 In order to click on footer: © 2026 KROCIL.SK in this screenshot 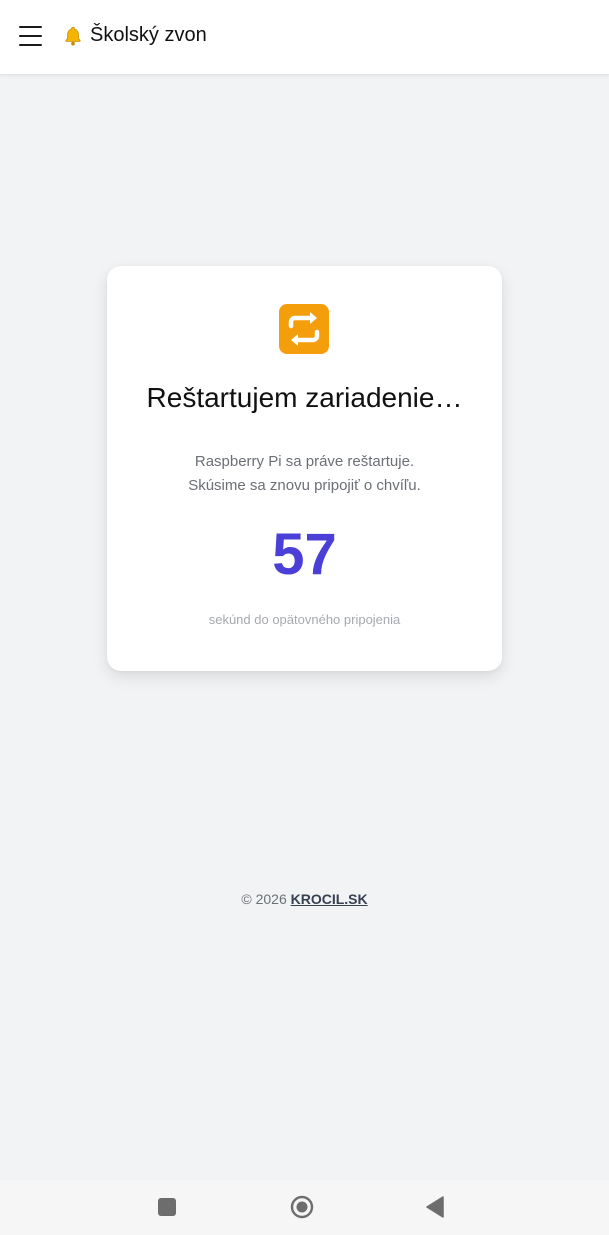, I will do `click(304, 899)`.